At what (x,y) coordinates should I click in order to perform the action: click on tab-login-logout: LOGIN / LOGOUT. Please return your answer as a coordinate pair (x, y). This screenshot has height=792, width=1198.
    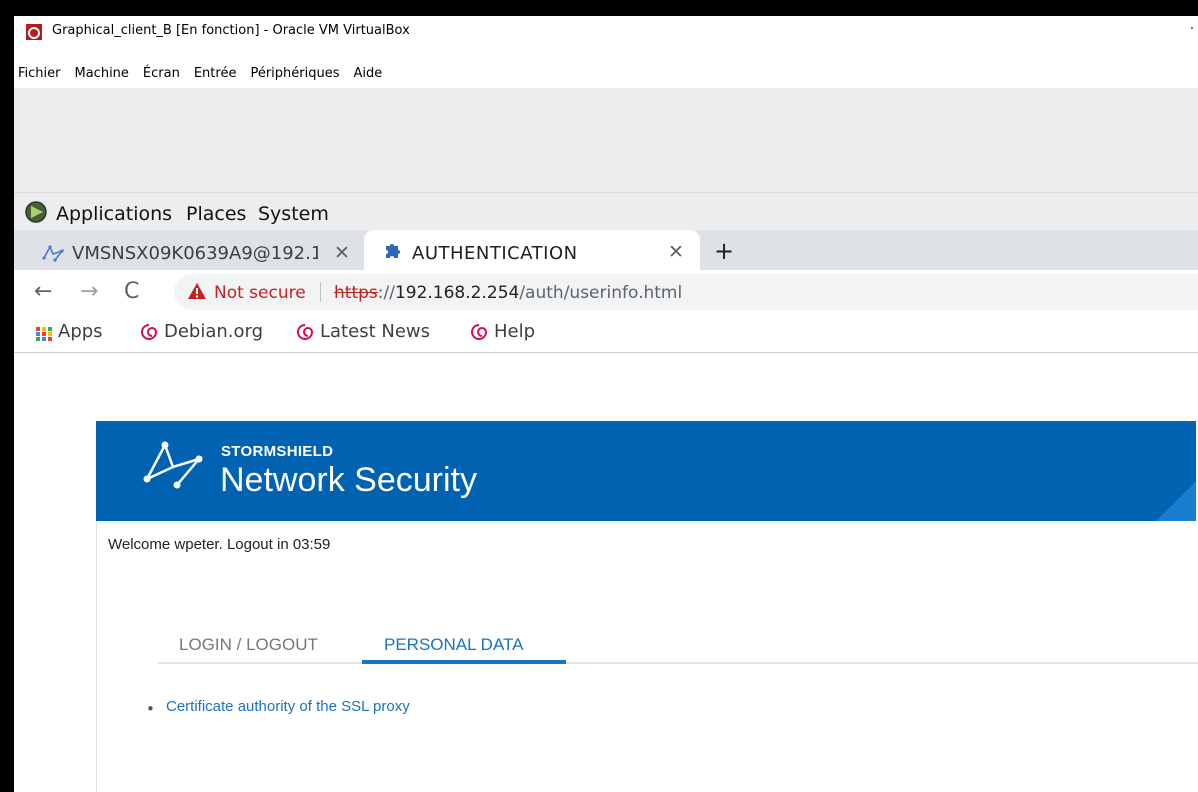
    Looking at the image, I should click on (248, 645).